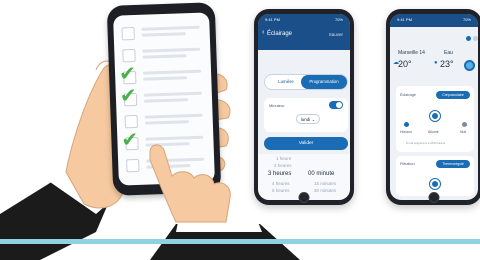  What do you see at coordinates (280, 34) in the screenshot?
I see `page-title: Éclairage` at bounding box center [280, 34].